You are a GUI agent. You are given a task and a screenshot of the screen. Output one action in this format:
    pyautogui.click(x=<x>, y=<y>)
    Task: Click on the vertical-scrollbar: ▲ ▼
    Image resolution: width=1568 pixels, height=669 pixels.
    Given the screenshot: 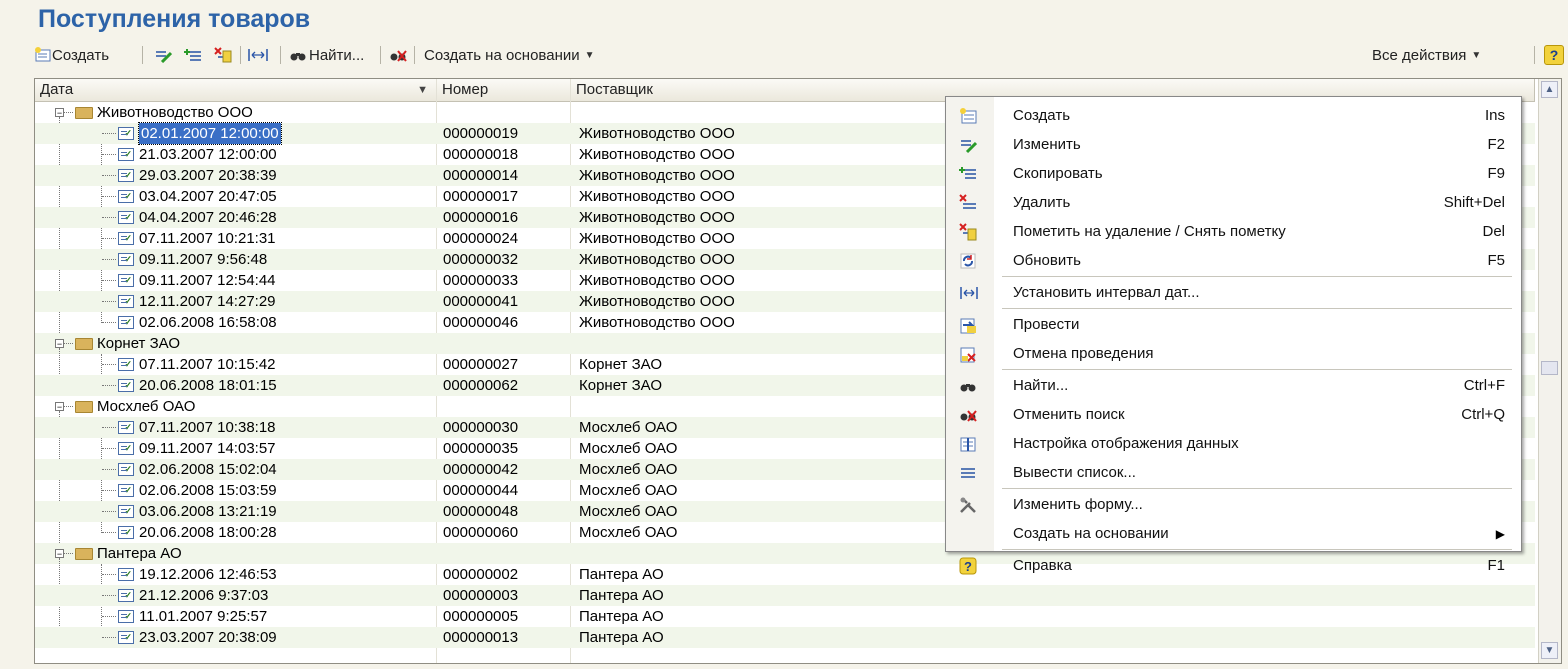 What is the action you would take?
    pyautogui.click(x=1549, y=371)
    